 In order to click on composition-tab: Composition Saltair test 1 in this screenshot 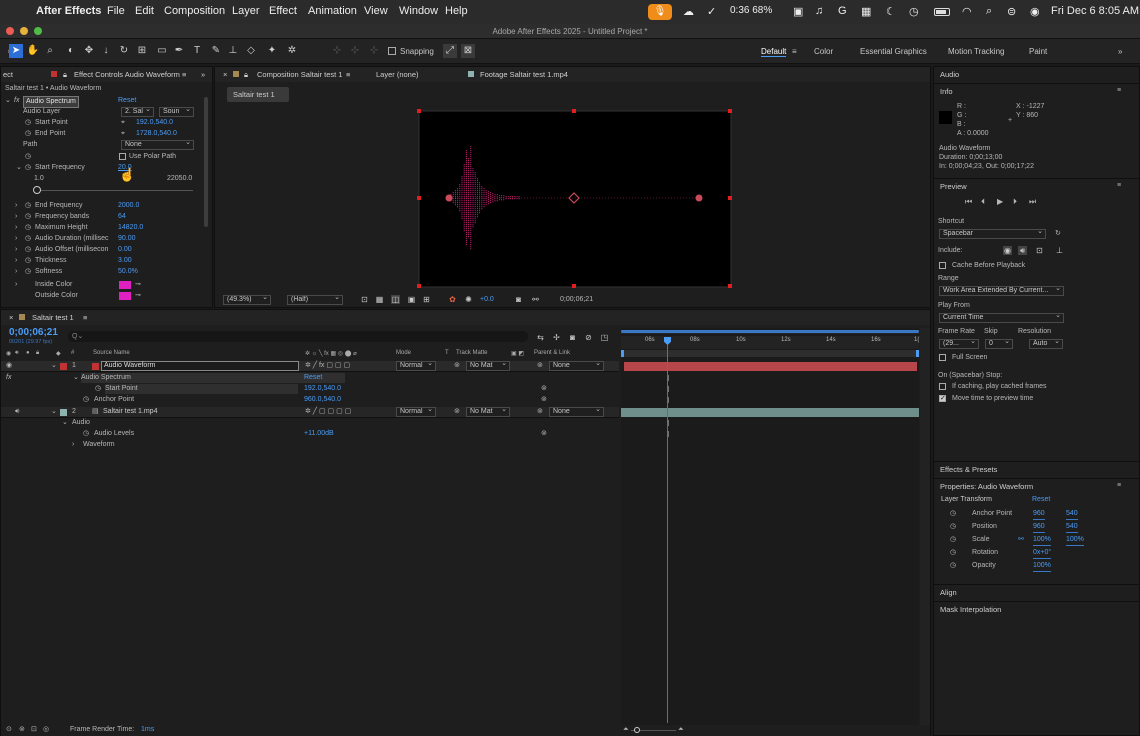, I will do `click(299, 74)`.